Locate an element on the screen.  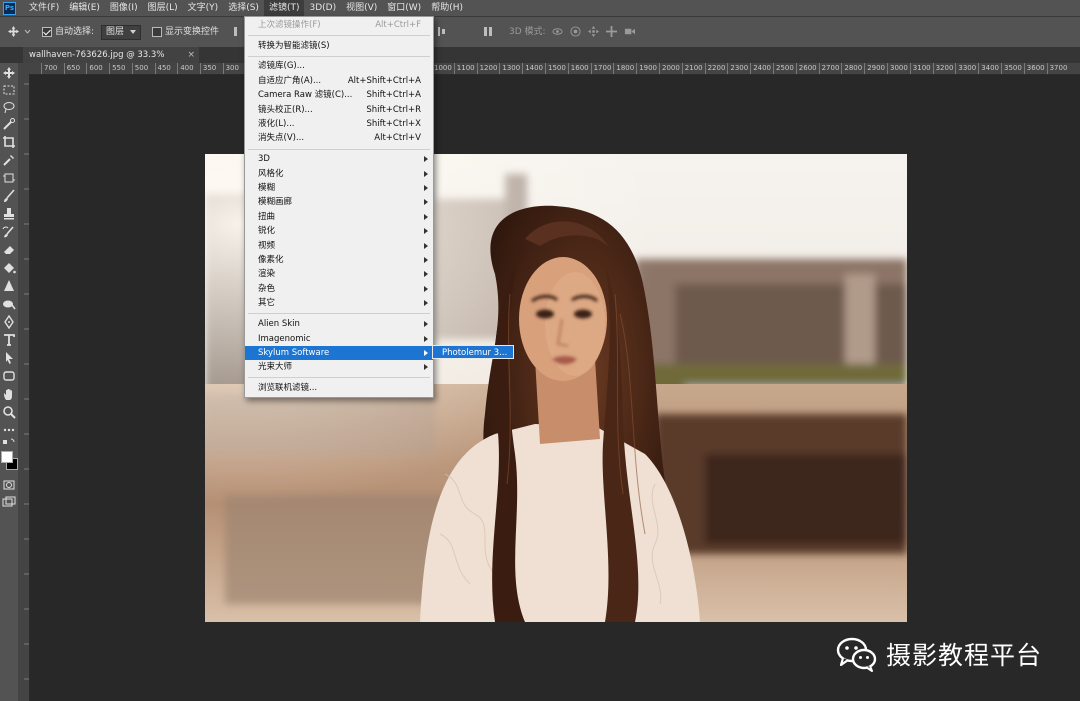
menu-window: 窗口(W) is located at coordinates (404, 8).